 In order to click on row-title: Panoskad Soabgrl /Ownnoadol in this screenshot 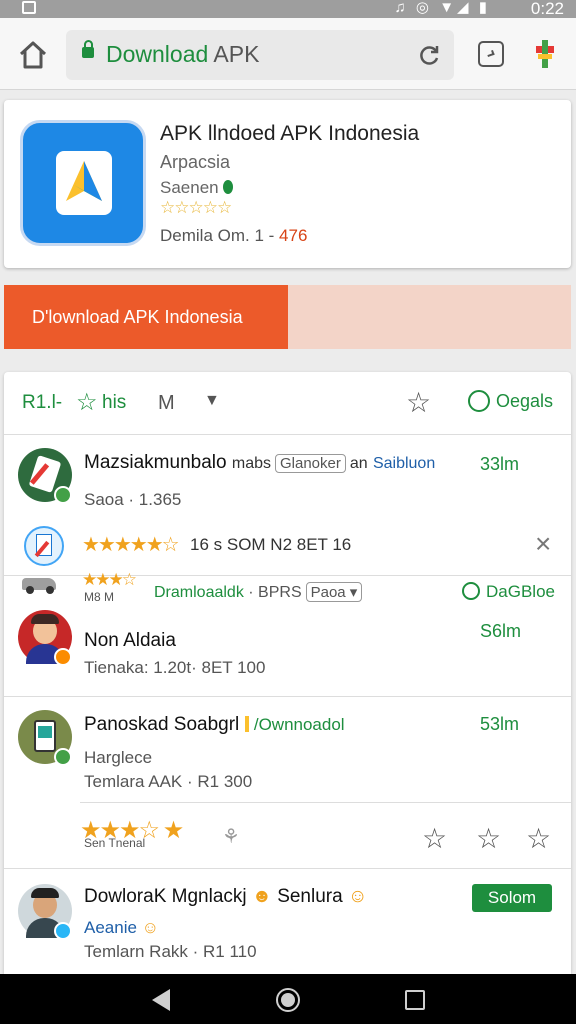, I will do `click(214, 725)`.